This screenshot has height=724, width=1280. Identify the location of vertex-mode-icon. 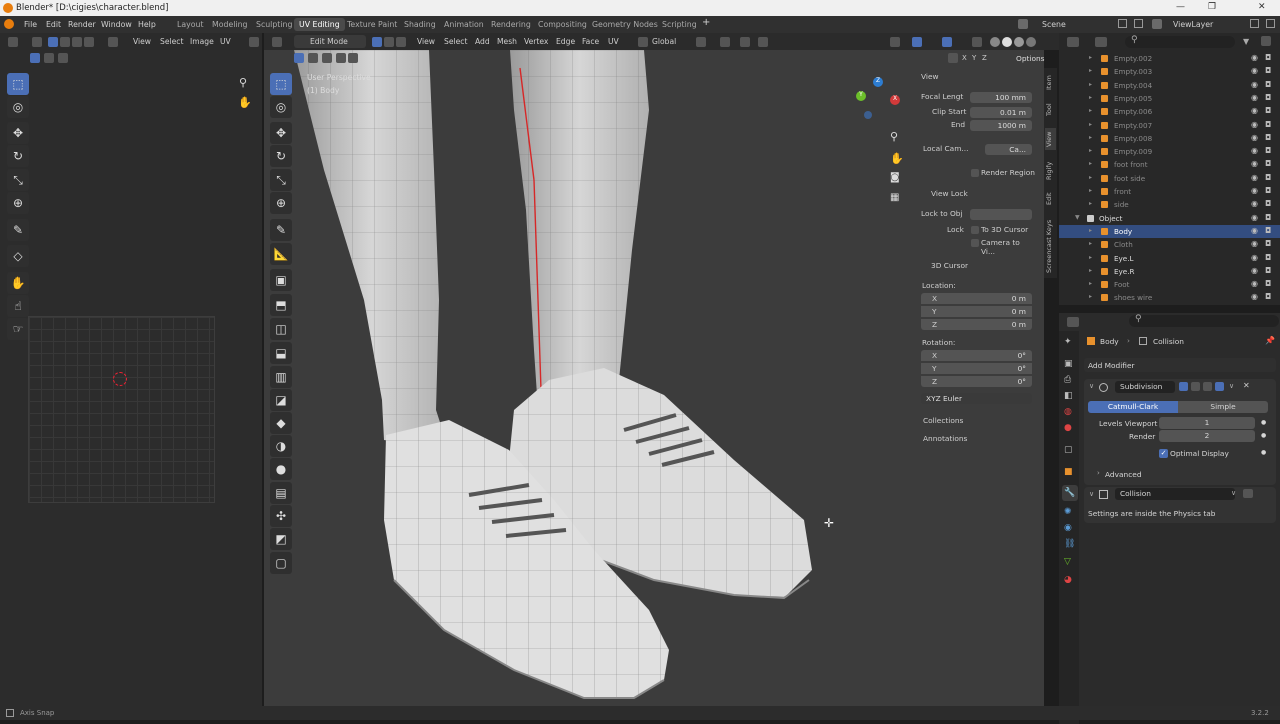
(377, 42).